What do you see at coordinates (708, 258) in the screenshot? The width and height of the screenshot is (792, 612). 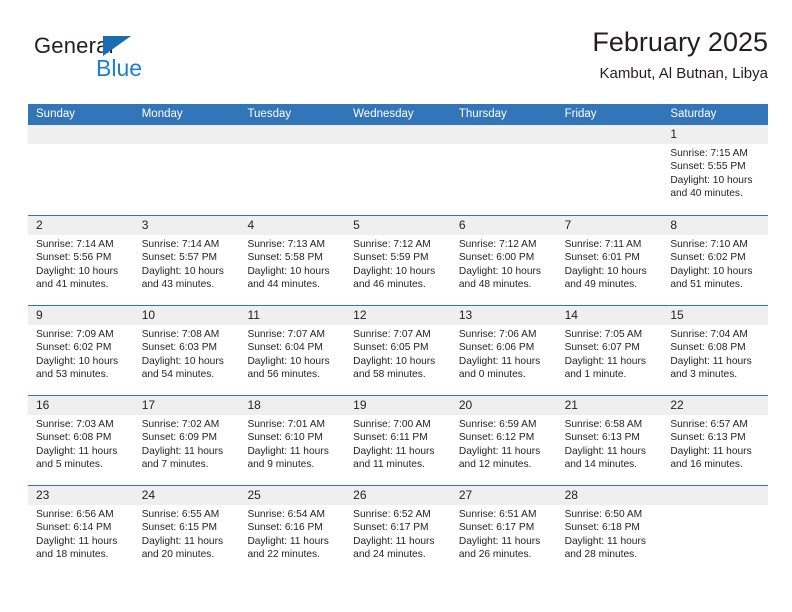 I see `sunset-text: Sunset: 6:02 PM` at bounding box center [708, 258].